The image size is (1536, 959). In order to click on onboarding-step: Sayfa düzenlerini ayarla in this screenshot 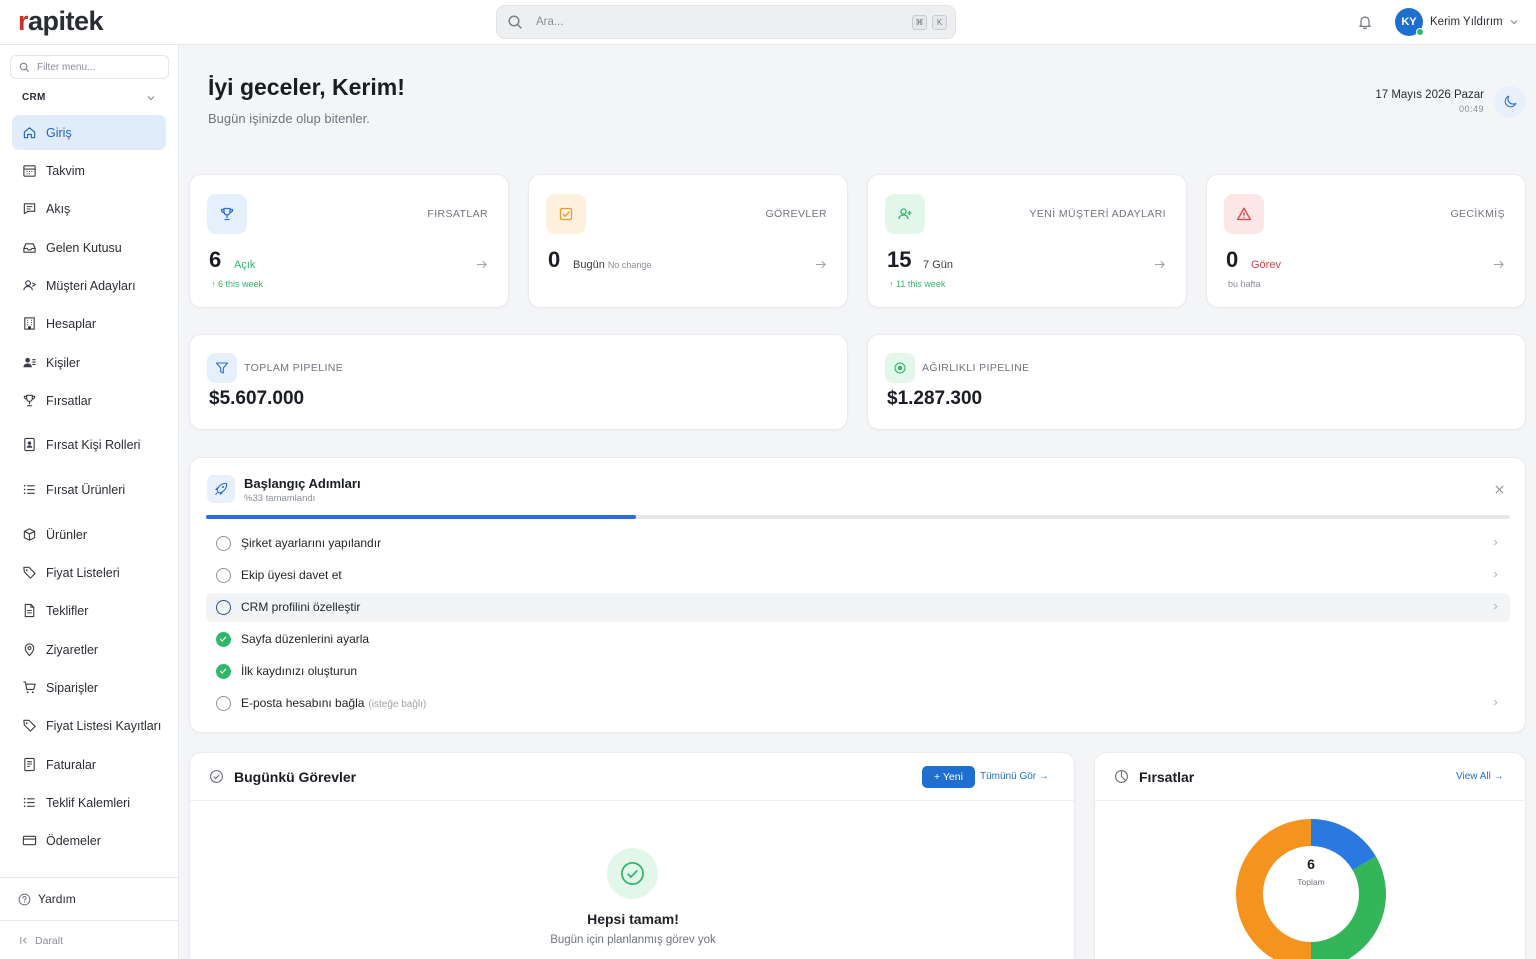, I will do `click(858, 639)`.